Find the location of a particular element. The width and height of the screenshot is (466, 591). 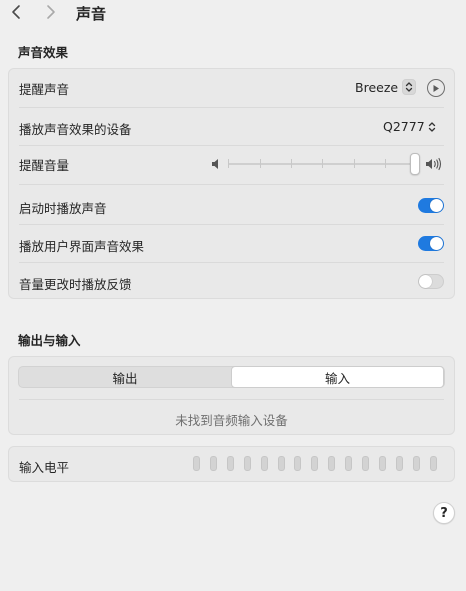

volume-feedback-label: 音量更改时播放反馈 is located at coordinates (75, 284).